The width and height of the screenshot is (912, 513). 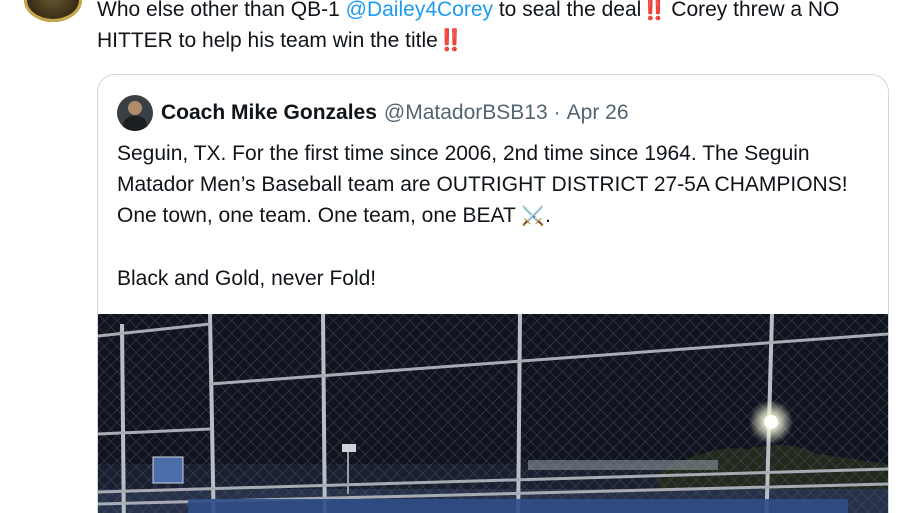 What do you see at coordinates (466, 113) in the screenshot?
I see `quoted-author-handle: @MatadorBSB13` at bounding box center [466, 113].